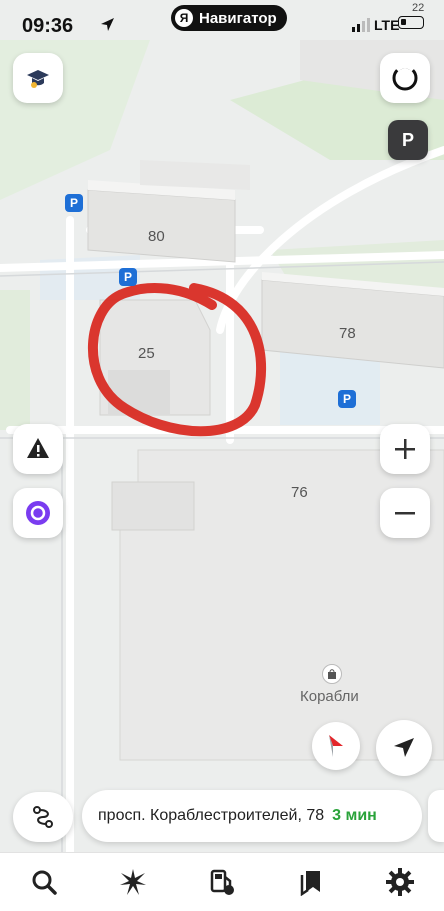 This screenshot has width=444, height=911. I want to click on fuel-icon, so click(222, 882).